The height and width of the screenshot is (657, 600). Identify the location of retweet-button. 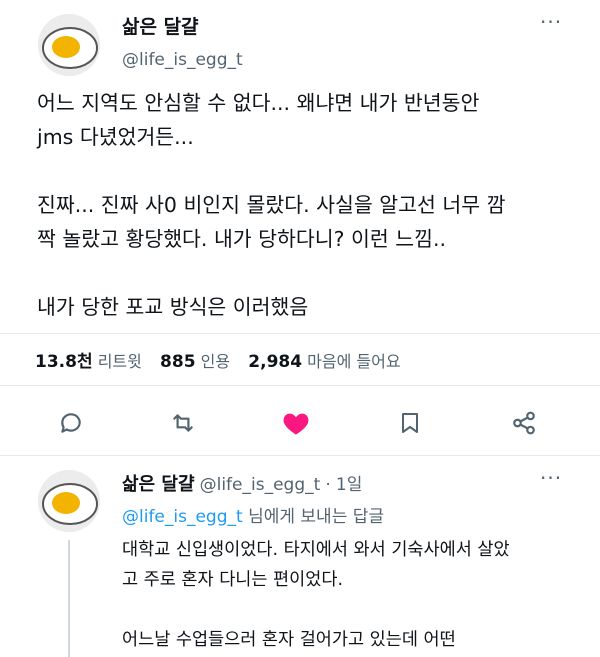
(183, 425).